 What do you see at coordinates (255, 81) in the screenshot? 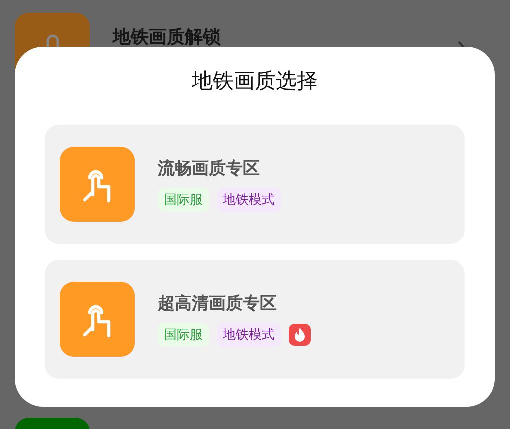
I see `dialog-title: 地铁画质选择` at bounding box center [255, 81].